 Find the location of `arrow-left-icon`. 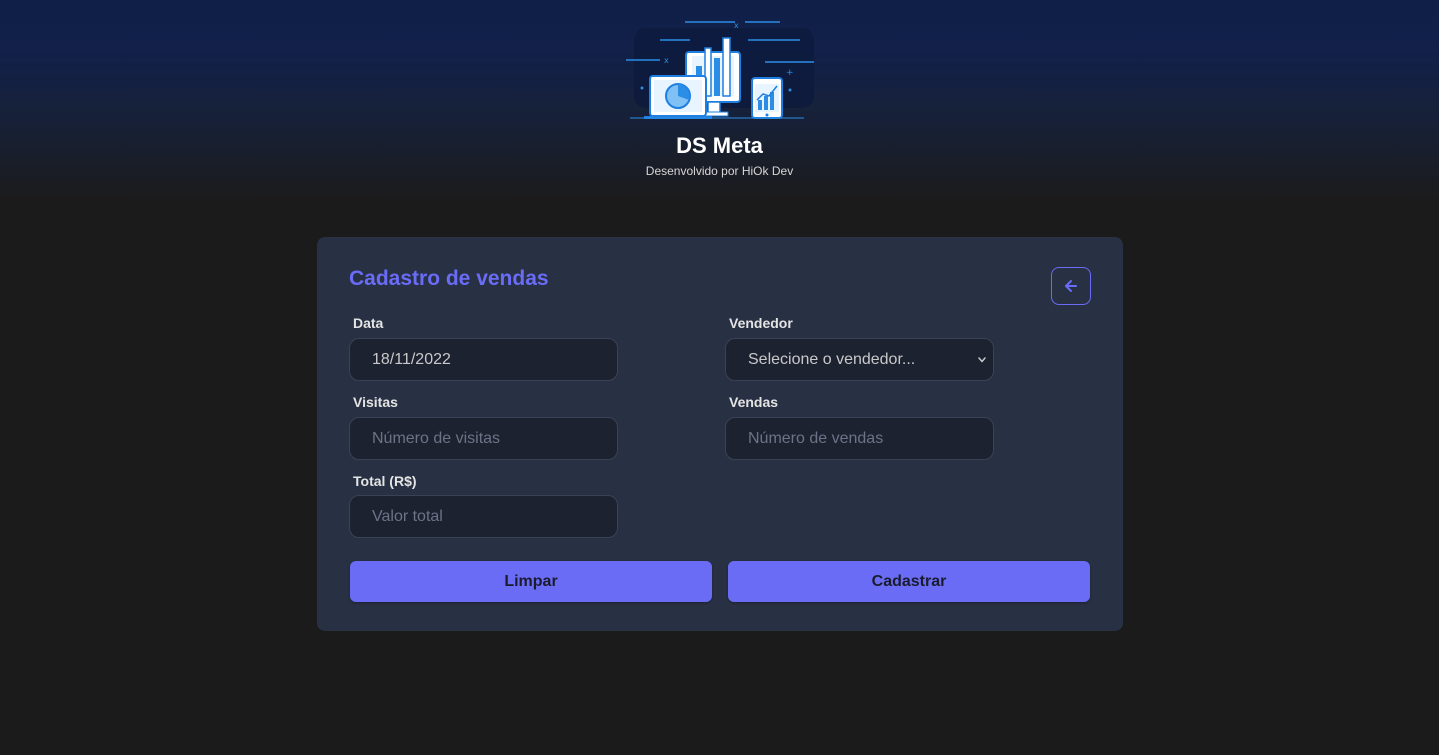

arrow-left-icon is located at coordinates (1071, 286).